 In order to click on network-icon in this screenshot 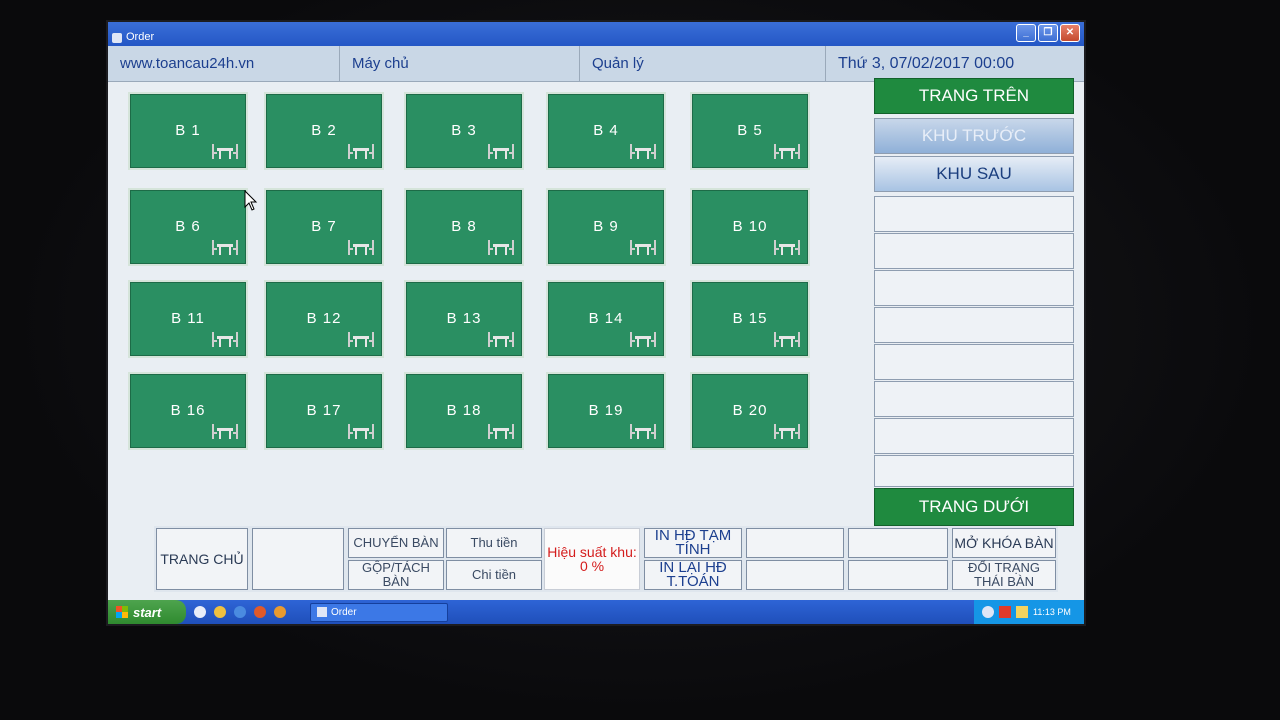, I will do `click(1022, 612)`.